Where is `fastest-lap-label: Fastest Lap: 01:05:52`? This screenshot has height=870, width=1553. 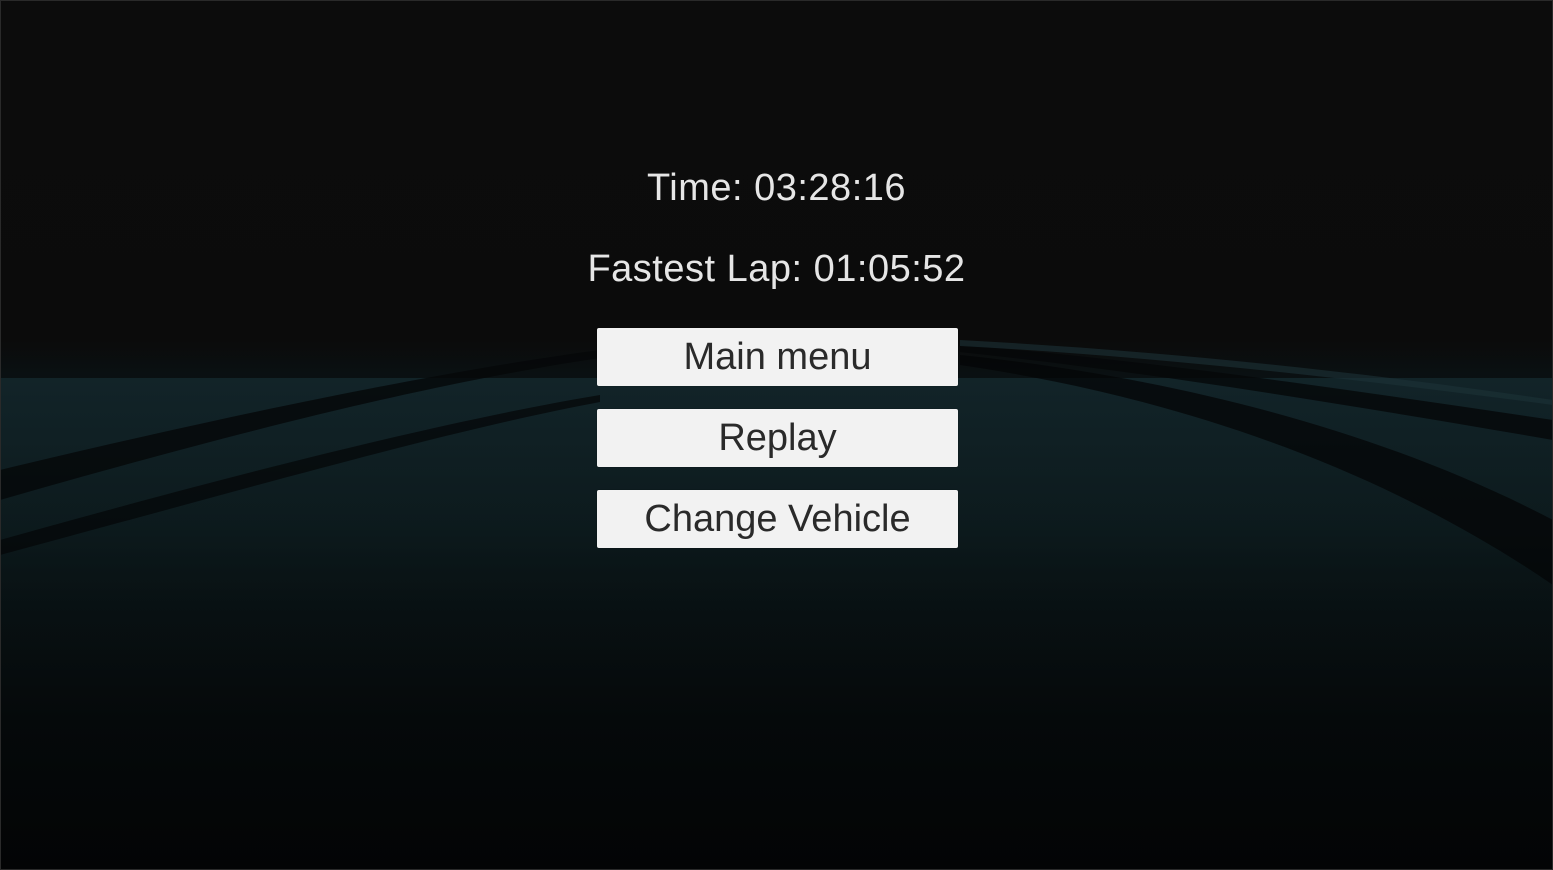 fastest-lap-label: Fastest Lap: 01:05:52 is located at coordinates (776, 269).